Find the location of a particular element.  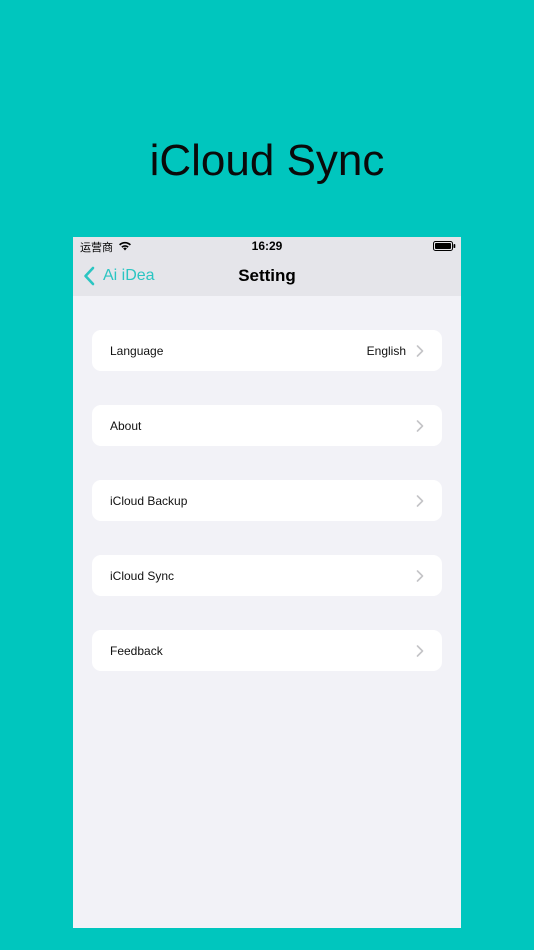

settings-row-label: iCloud Backup is located at coordinates (149, 500).